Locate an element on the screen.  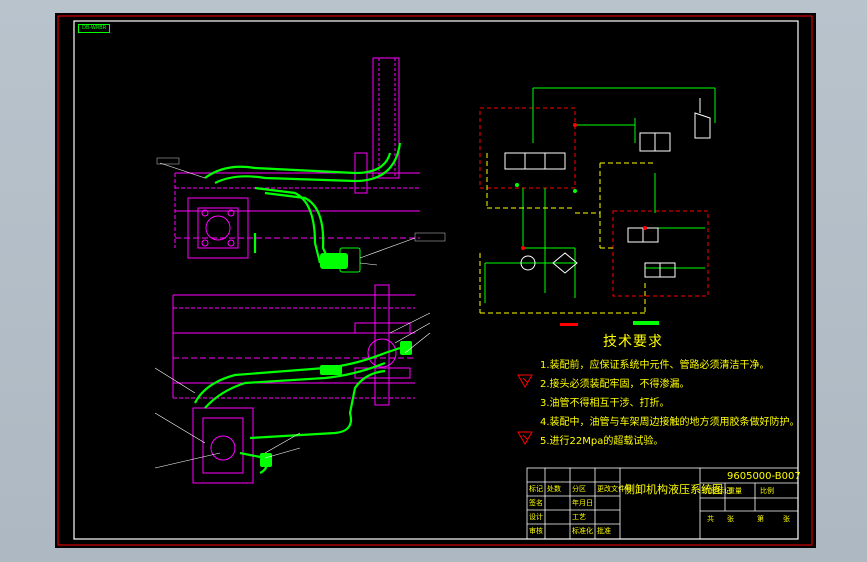
lower-frame-parts is located at coordinates (293, 384).